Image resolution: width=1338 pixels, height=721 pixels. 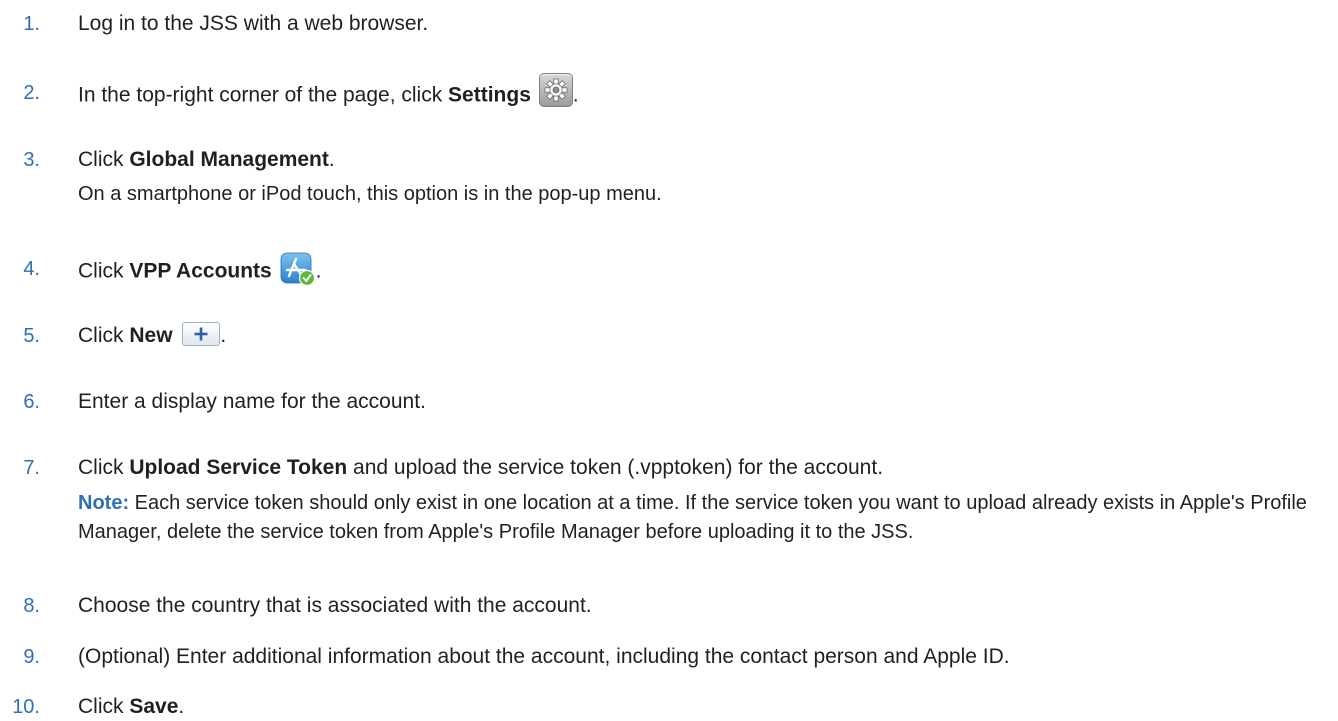 I want to click on step-text: Click Global Management., so click(x=206, y=160).